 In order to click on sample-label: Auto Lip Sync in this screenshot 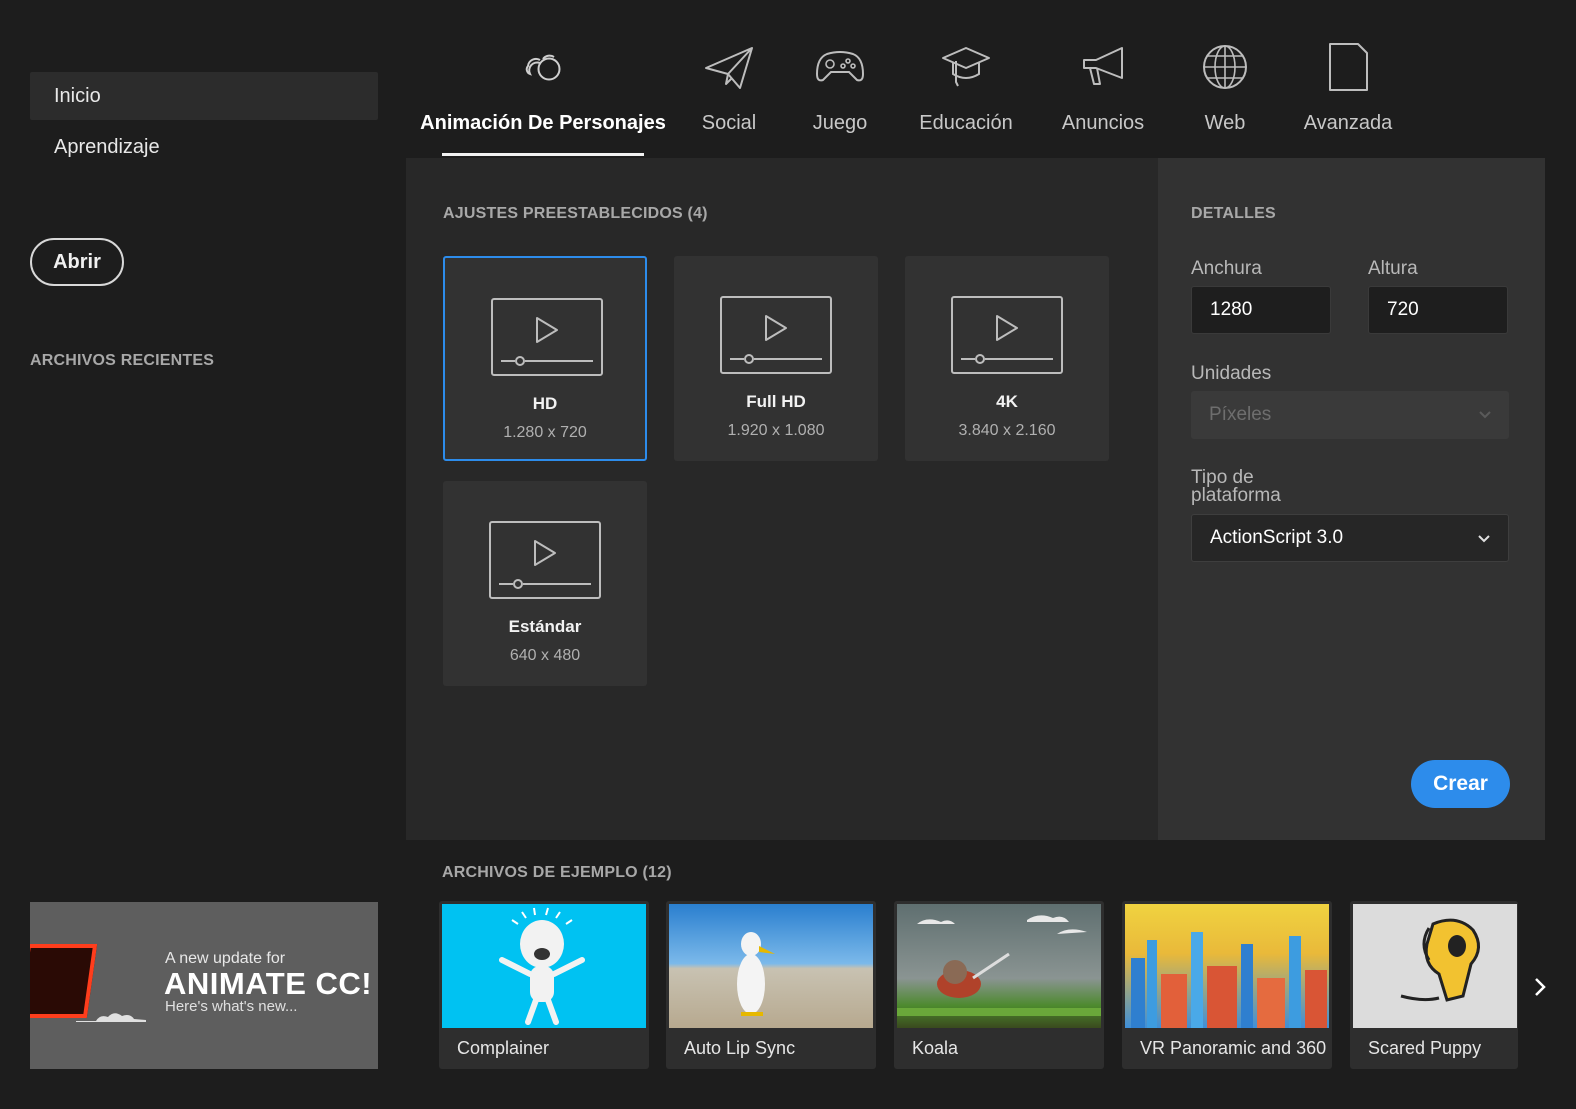, I will do `click(740, 1048)`.